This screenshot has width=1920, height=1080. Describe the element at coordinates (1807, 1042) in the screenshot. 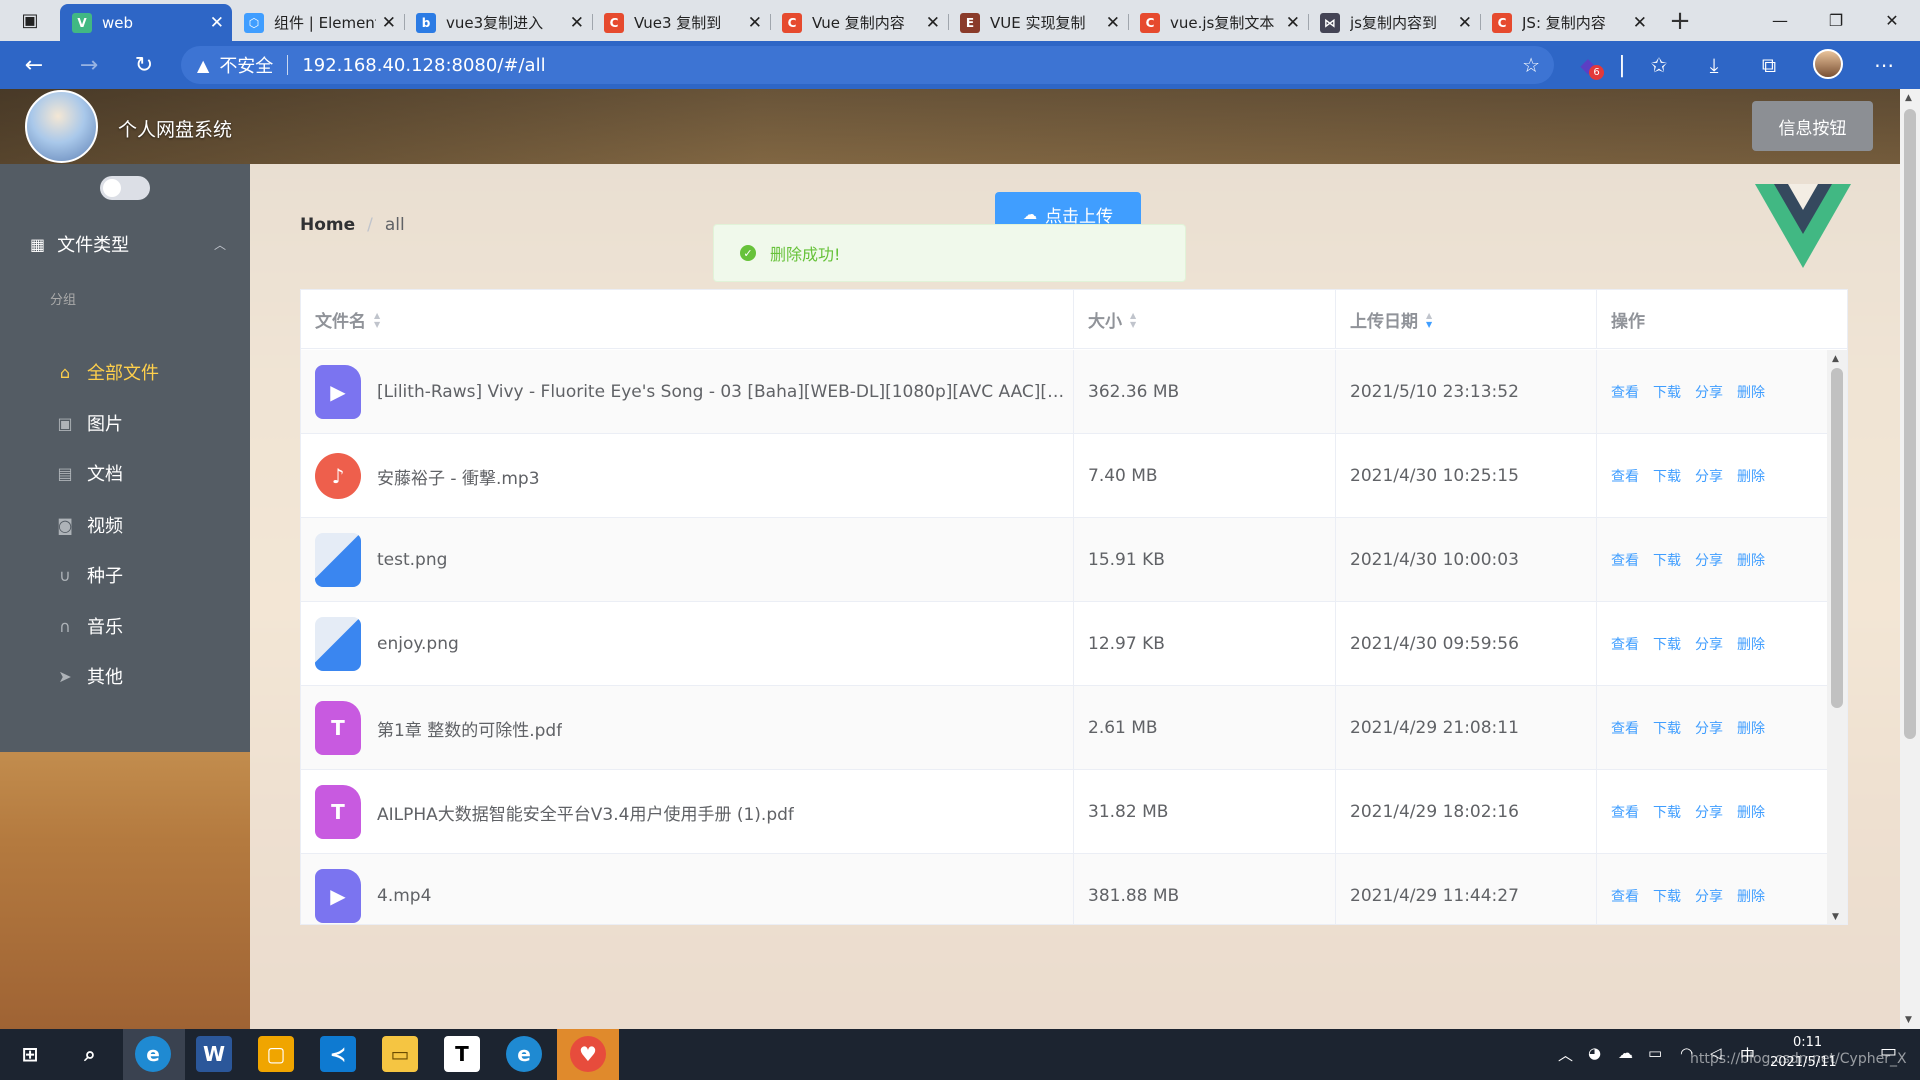

I see `clock-time: 0:11` at that location.